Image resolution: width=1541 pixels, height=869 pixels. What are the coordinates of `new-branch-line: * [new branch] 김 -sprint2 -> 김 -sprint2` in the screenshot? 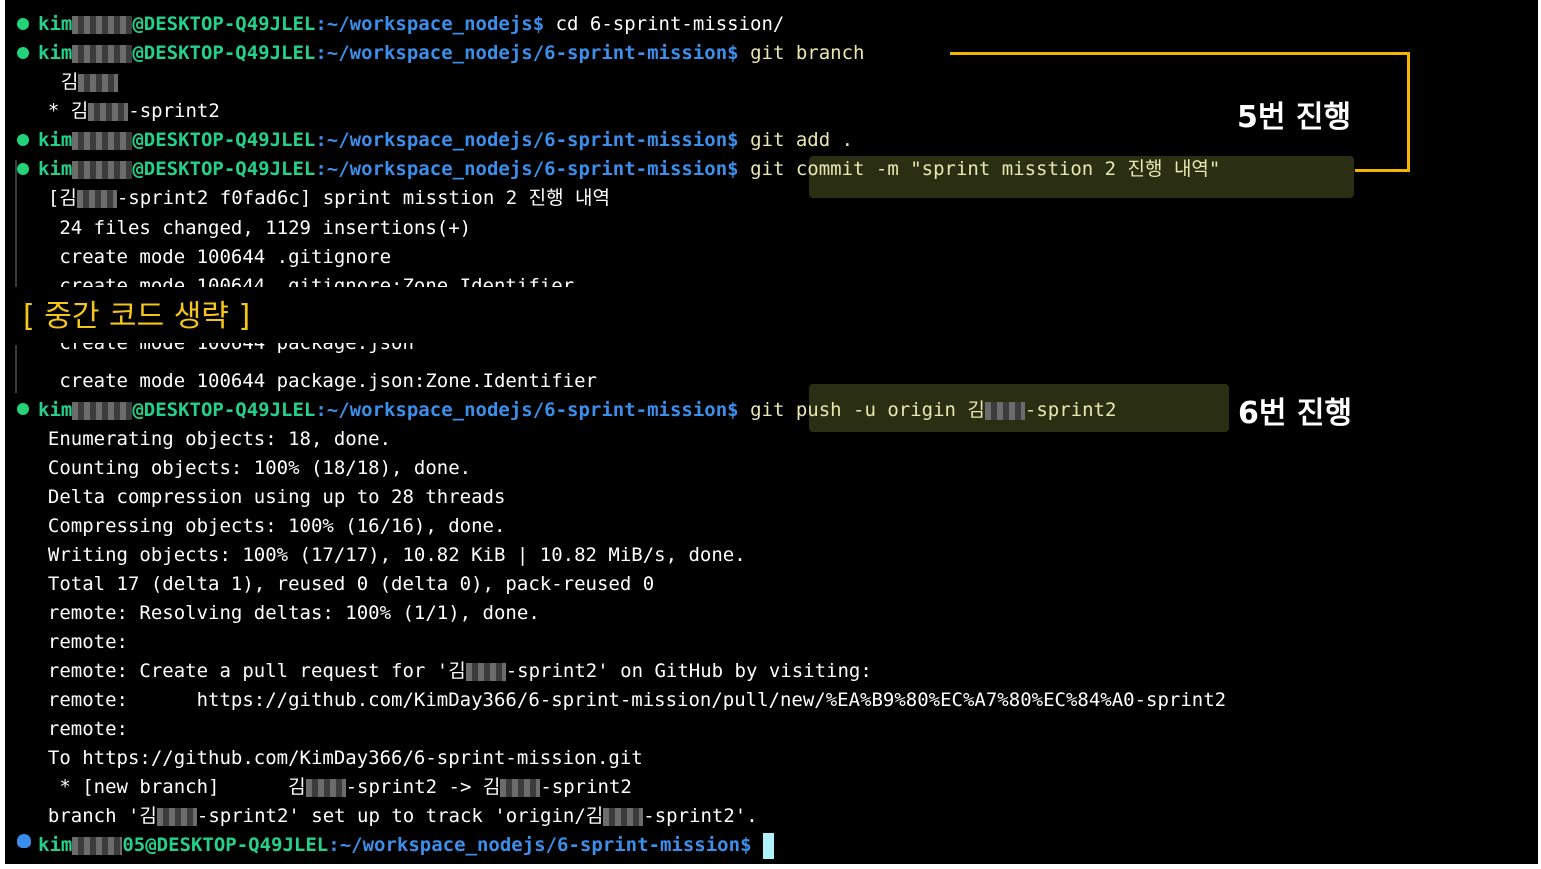 It's located at (328, 787).